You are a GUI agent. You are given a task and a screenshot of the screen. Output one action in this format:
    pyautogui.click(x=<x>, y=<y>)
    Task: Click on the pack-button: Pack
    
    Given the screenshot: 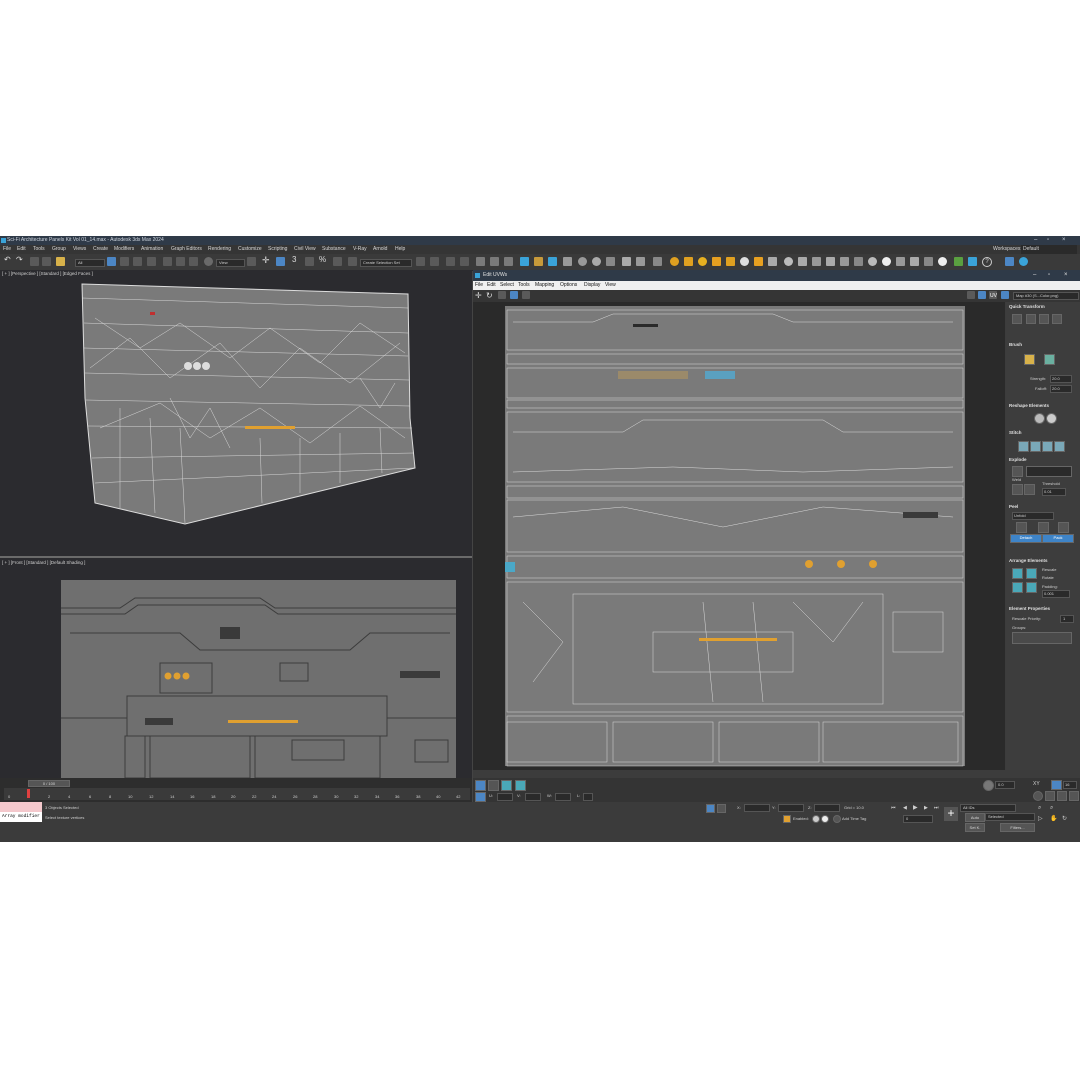 What is the action you would take?
    pyautogui.click(x=1058, y=538)
    